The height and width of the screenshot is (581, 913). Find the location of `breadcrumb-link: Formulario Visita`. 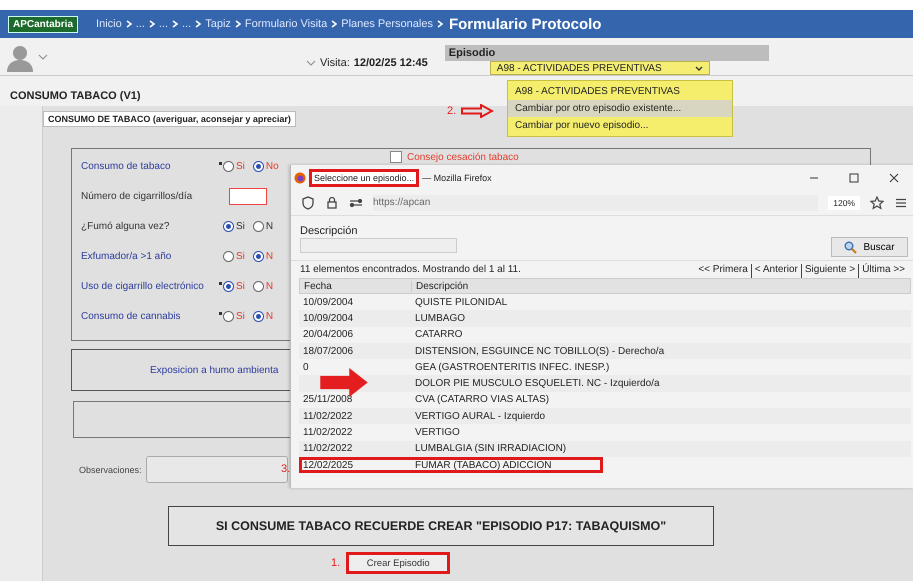

breadcrumb-link: Formulario Visita is located at coordinates (286, 24).